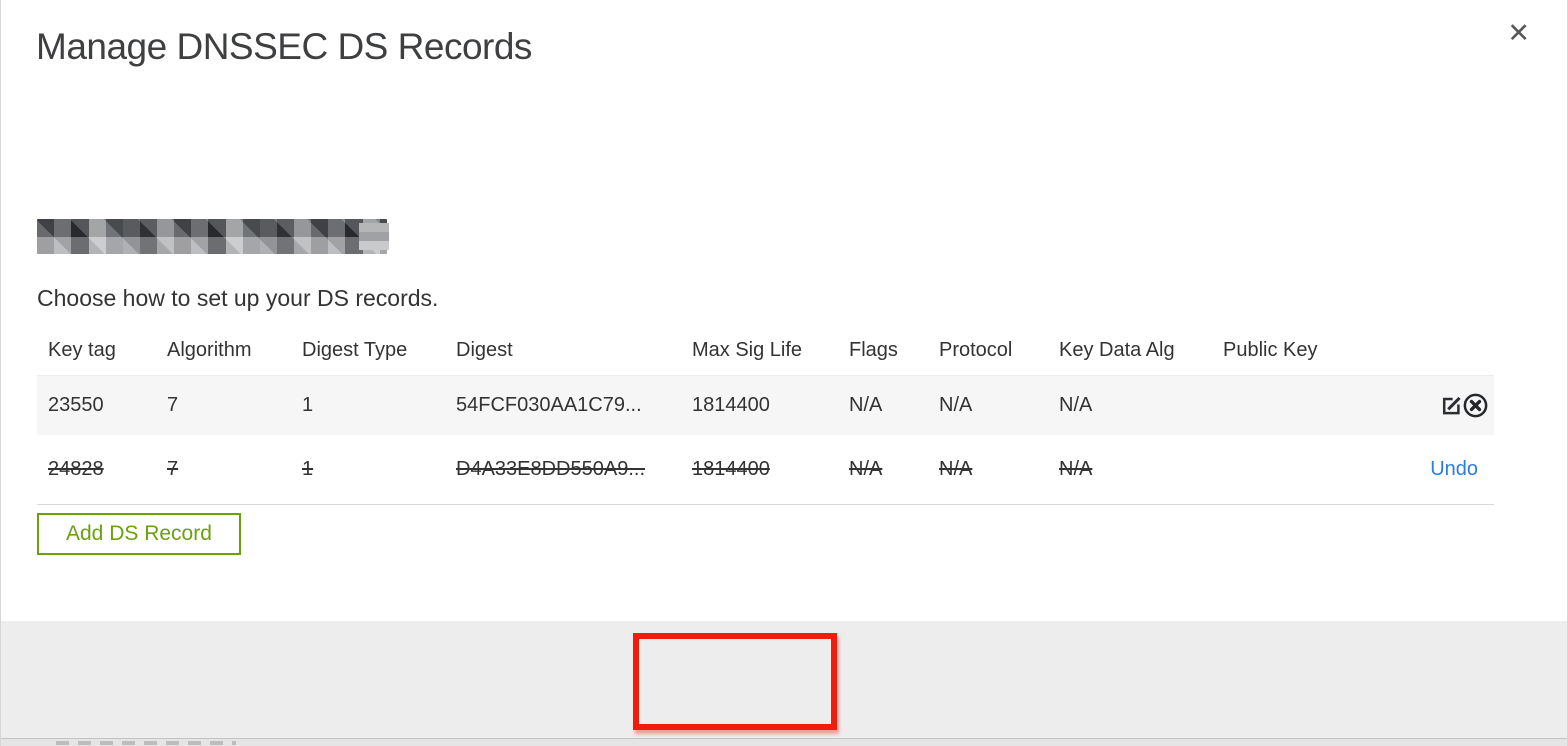 Image resolution: width=1568 pixels, height=746 pixels. What do you see at coordinates (873, 350) in the screenshot?
I see `col-flags: Flags` at bounding box center [873, 350].